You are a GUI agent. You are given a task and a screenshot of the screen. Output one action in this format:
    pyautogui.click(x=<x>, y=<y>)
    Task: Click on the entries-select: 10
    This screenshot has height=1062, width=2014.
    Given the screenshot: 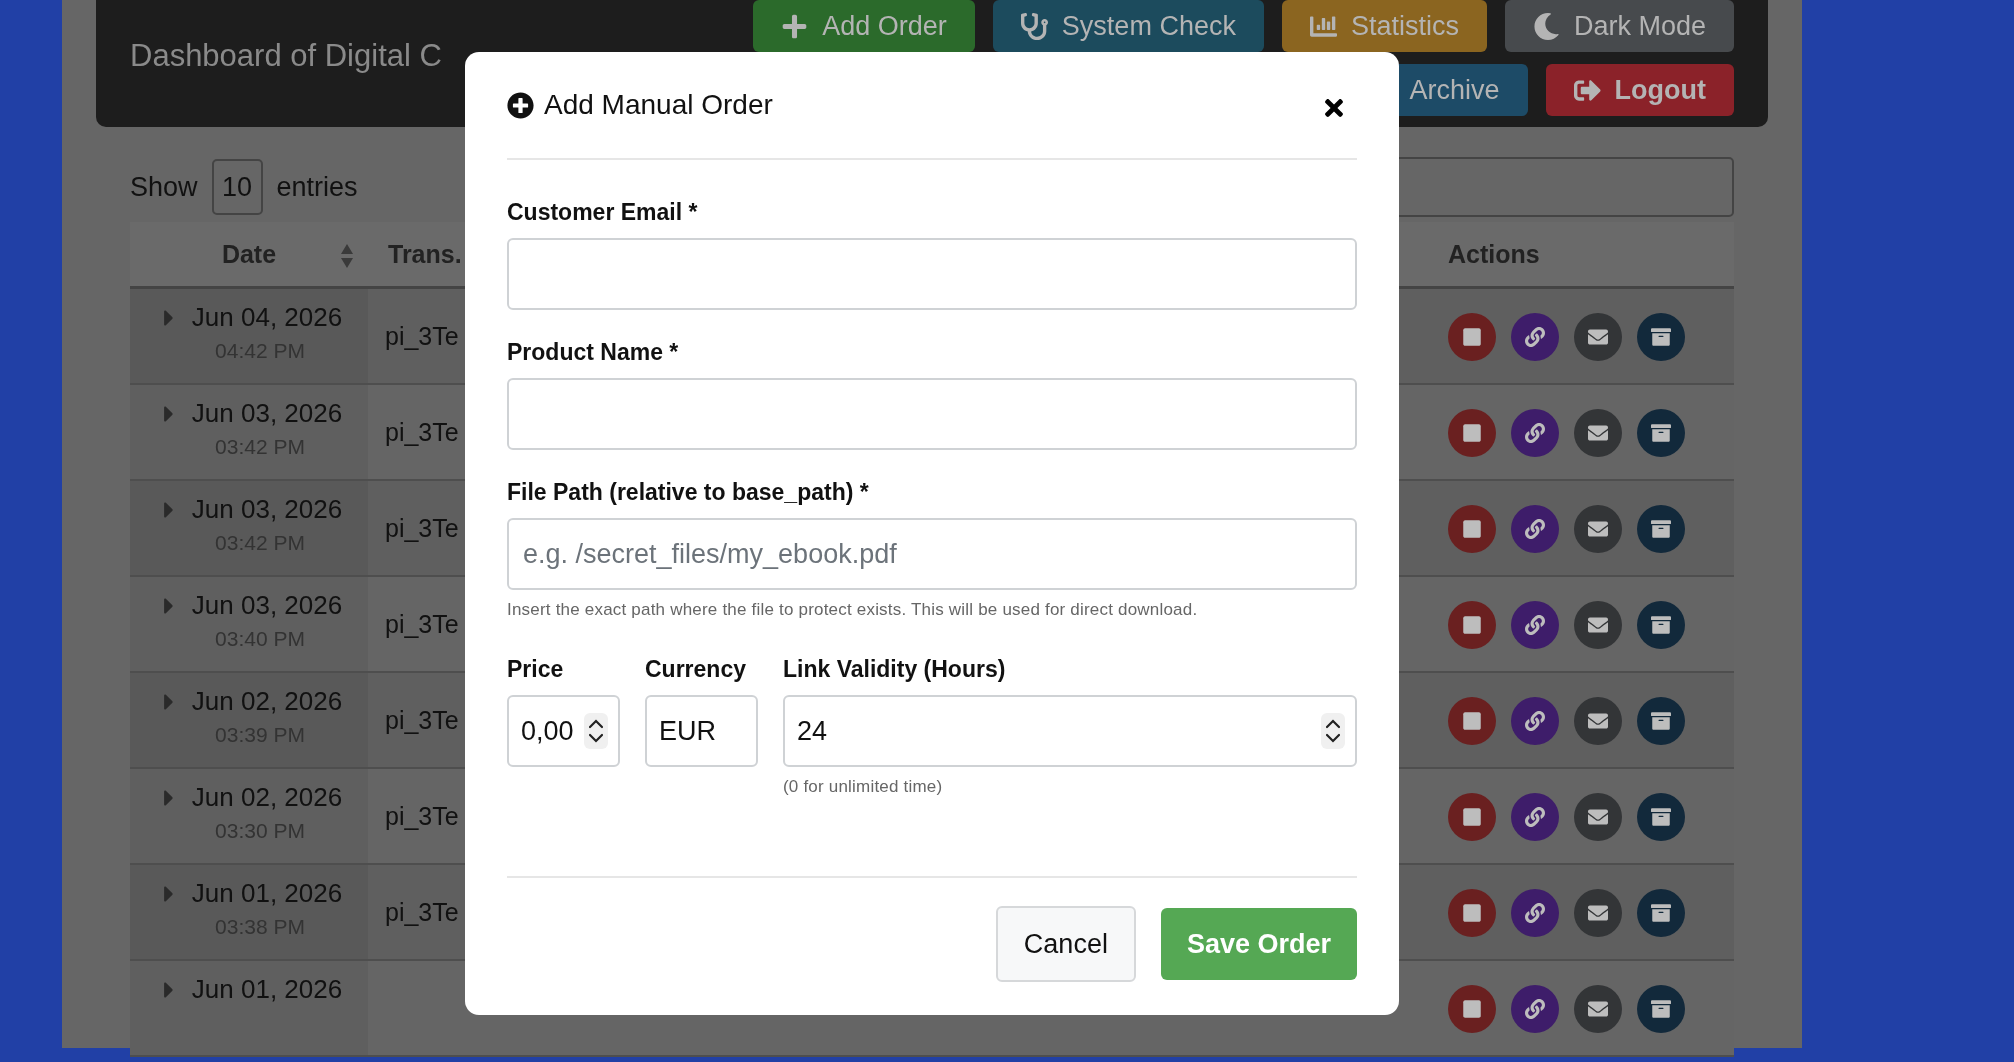 What is the action you would take?
    pyautogui.click(x=237, y=187)
    